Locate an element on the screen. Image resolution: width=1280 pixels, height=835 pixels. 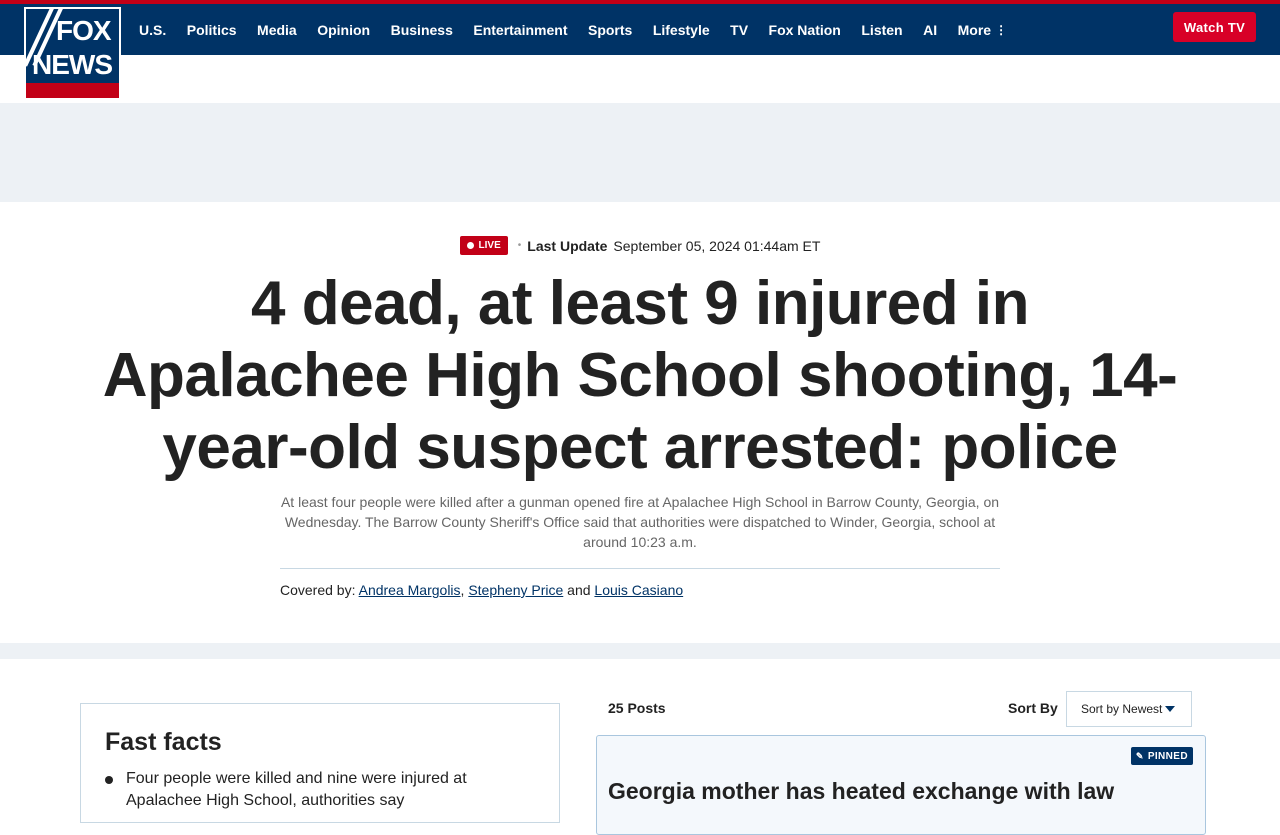
nav-item-politics: Politics is located at coordinates (212, 30).